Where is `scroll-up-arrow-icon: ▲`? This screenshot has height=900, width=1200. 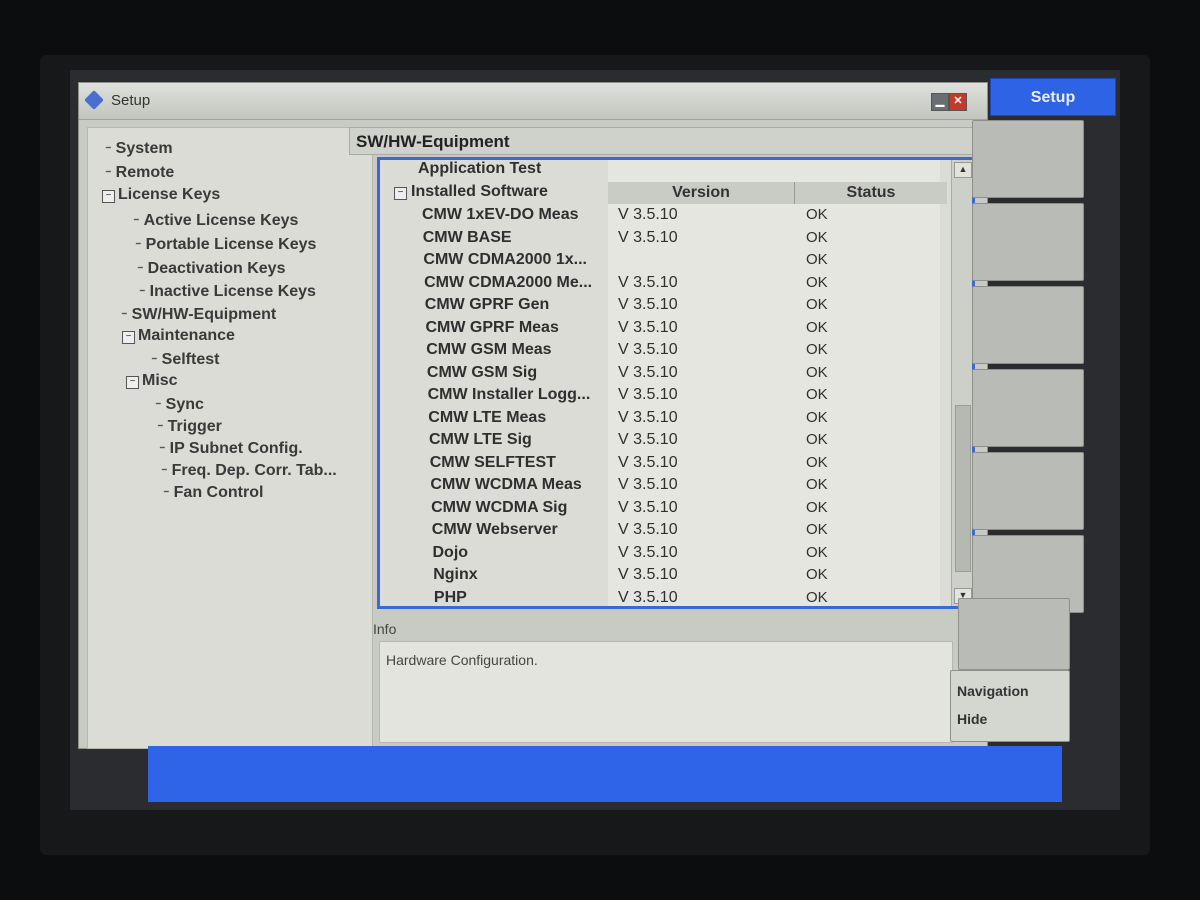 scroll-up-arrow-icon: ▲ is located at coordinates (963, 170).